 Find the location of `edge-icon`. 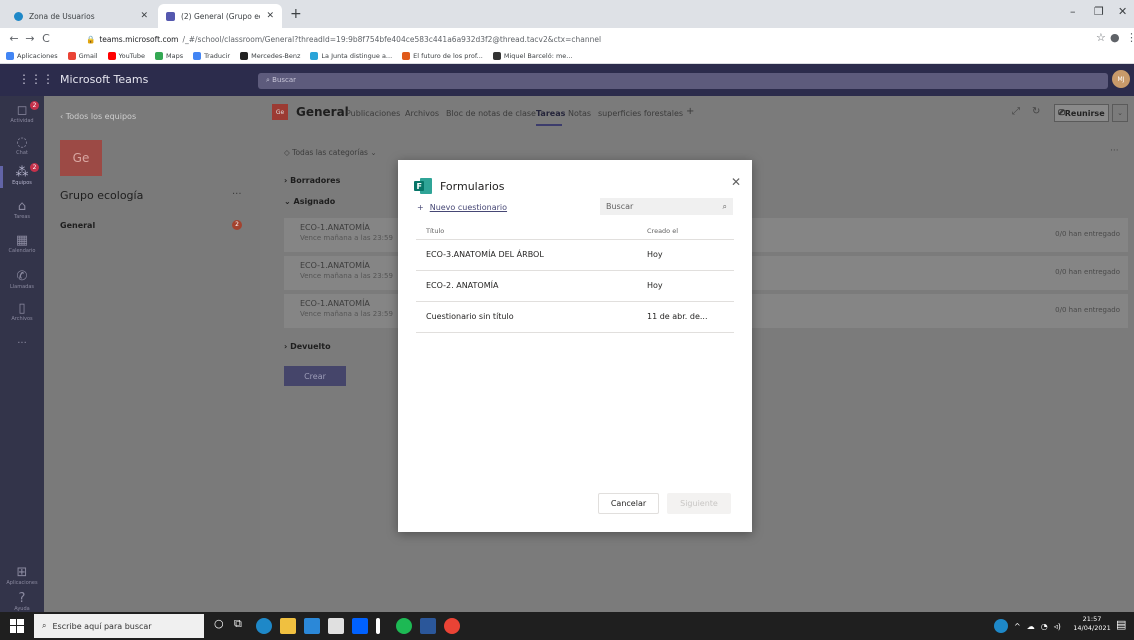

edge-icon is located at coordinates (264, 626).